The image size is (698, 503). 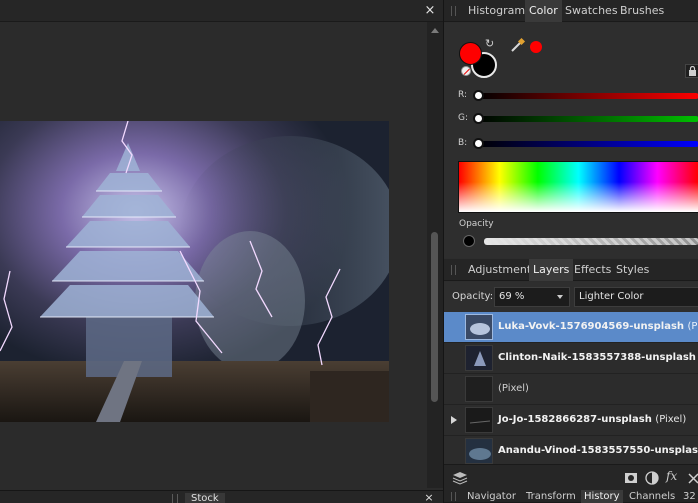 I want to click on tab-layers: Layers, so click(x=551, y=270).